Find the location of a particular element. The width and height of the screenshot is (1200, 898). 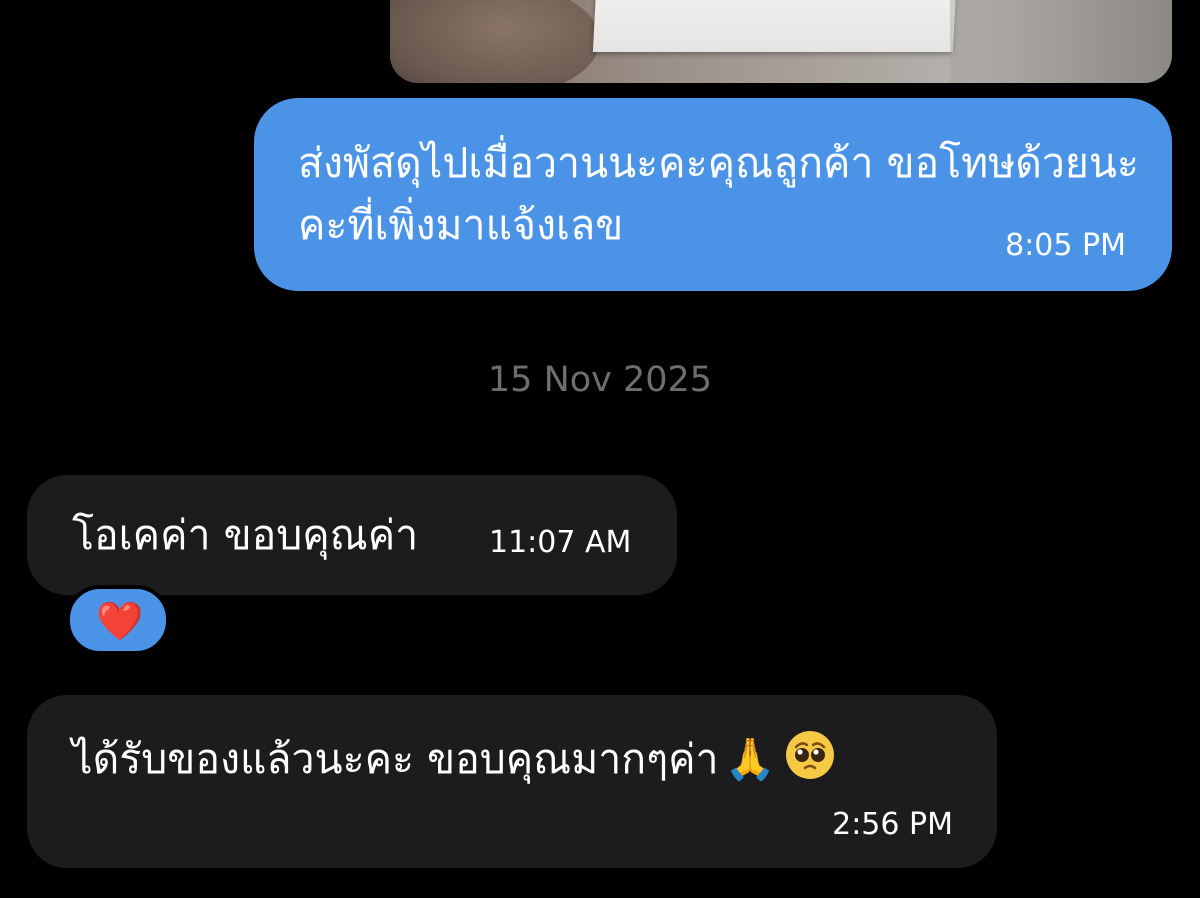

incoming-message-text-body: ได้รับของแล้วนะคะ ขอบคุณมากๆค่า is located at coordinates (395, 759).